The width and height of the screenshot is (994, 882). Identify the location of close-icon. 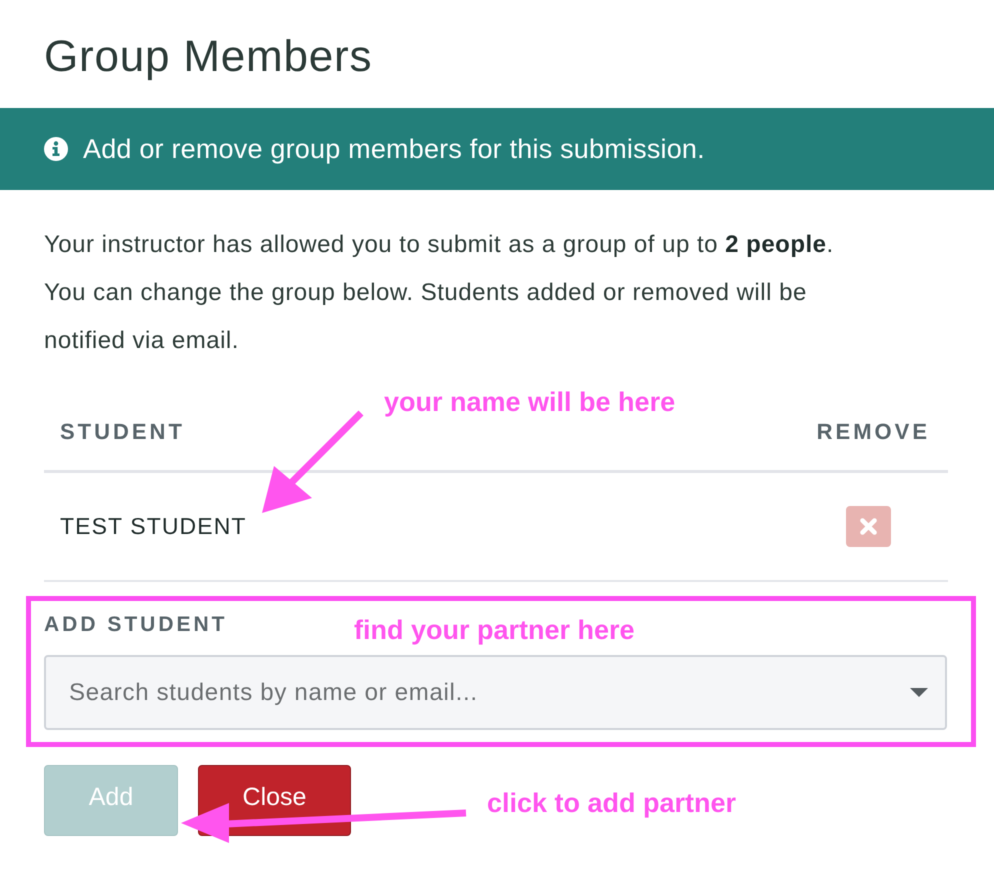
(868, 526).